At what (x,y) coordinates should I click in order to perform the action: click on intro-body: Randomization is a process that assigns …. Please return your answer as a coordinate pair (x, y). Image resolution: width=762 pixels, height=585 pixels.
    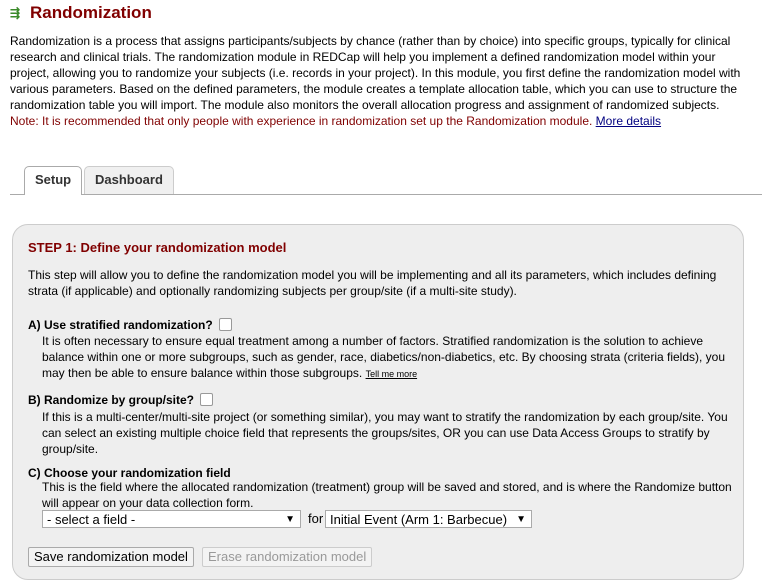
    Looking at the image, I should click on (375, 73).